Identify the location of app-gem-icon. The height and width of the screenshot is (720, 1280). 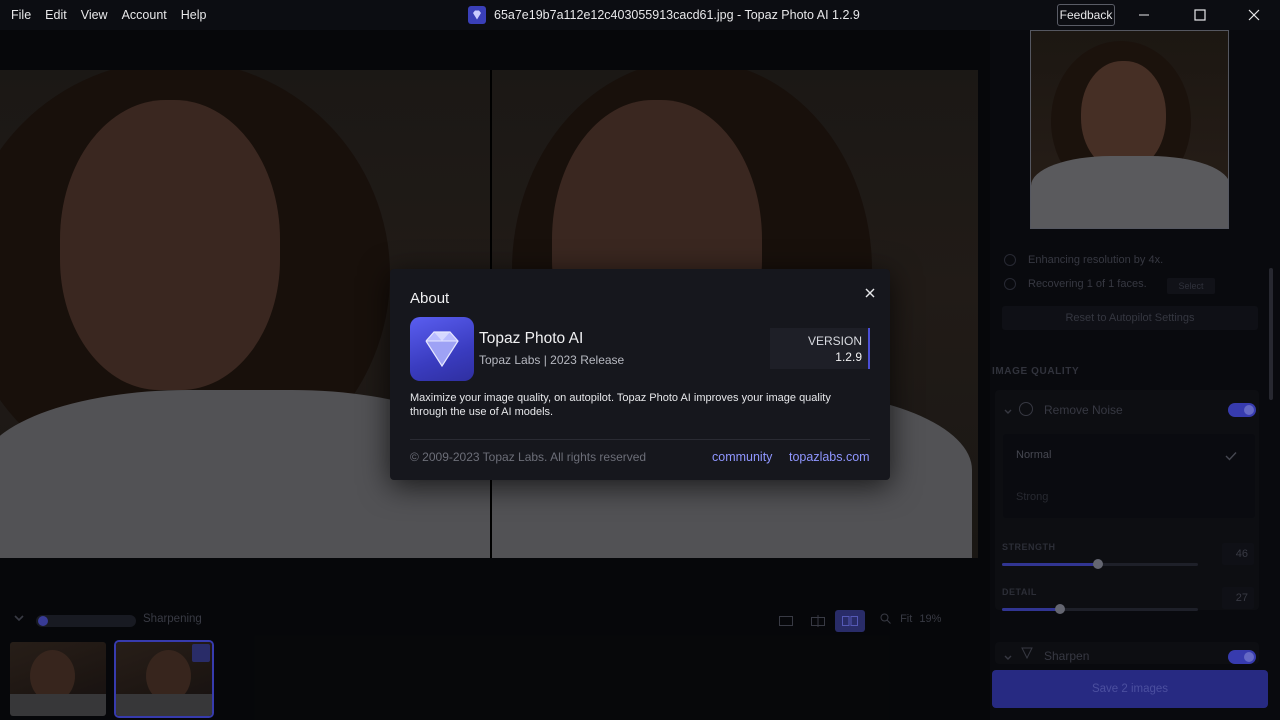
(477, 15).